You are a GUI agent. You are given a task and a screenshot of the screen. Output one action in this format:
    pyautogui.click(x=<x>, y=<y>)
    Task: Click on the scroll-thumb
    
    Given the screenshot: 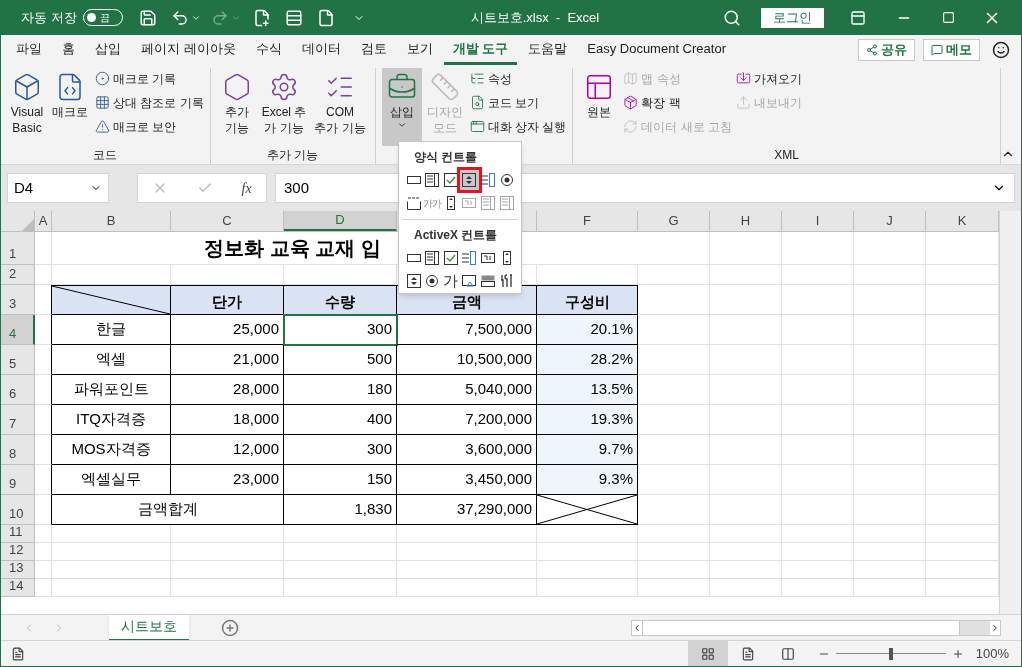 What is the action you would take?
    pyautogui.click(x=801, y=627)
    